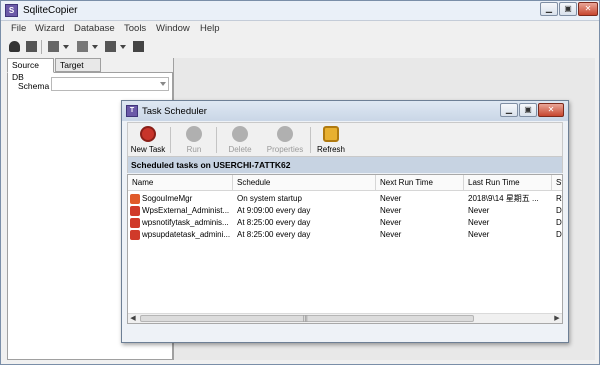  Describe the element at coordinates (557, 183) in the screenshot. I see `column-header-status: Sta` at that location.